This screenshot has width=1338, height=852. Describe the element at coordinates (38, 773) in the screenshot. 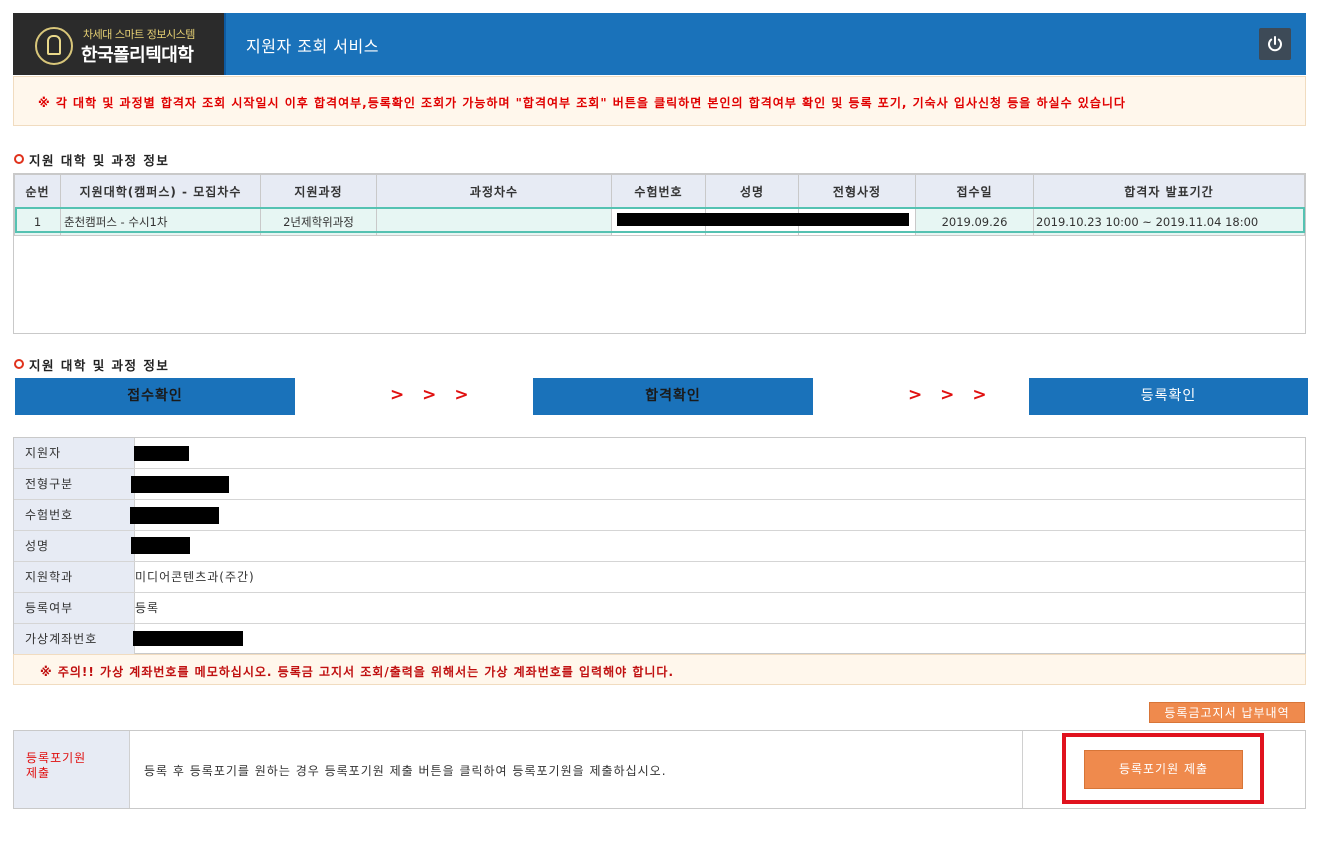

I see `giveup-label-line2: 제출` at that location.